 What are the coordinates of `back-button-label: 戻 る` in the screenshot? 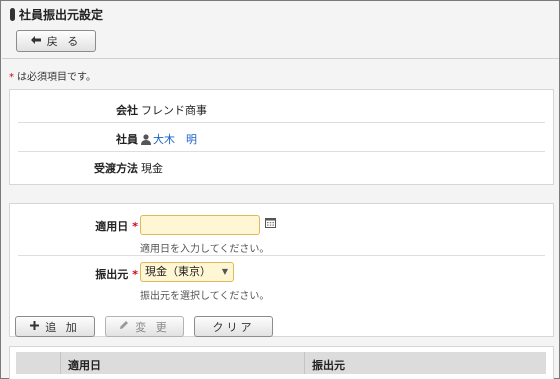 It's located at (64, 41).